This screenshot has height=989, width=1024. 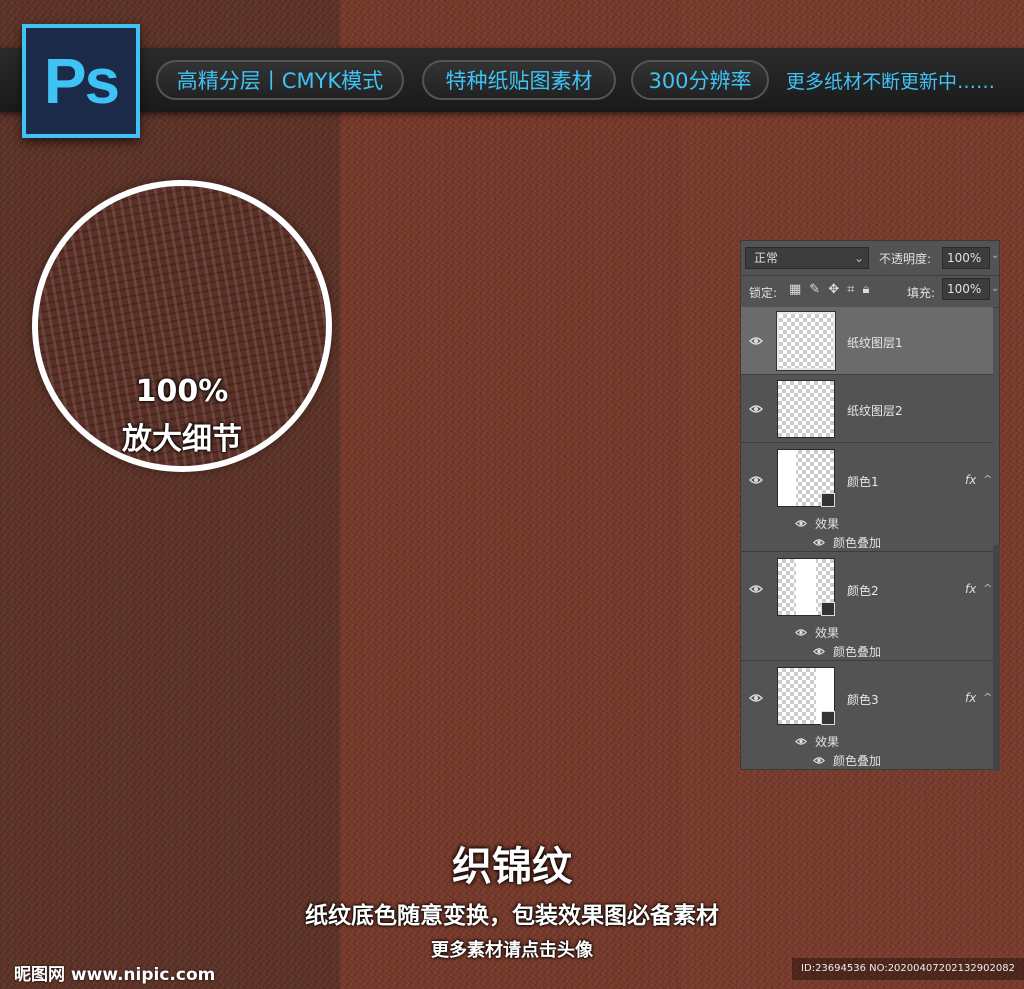 What do you see at coordinates (182, 391) in the screenshot?
I see `zoom-percent: 100%` at bounding box center [182, 391].